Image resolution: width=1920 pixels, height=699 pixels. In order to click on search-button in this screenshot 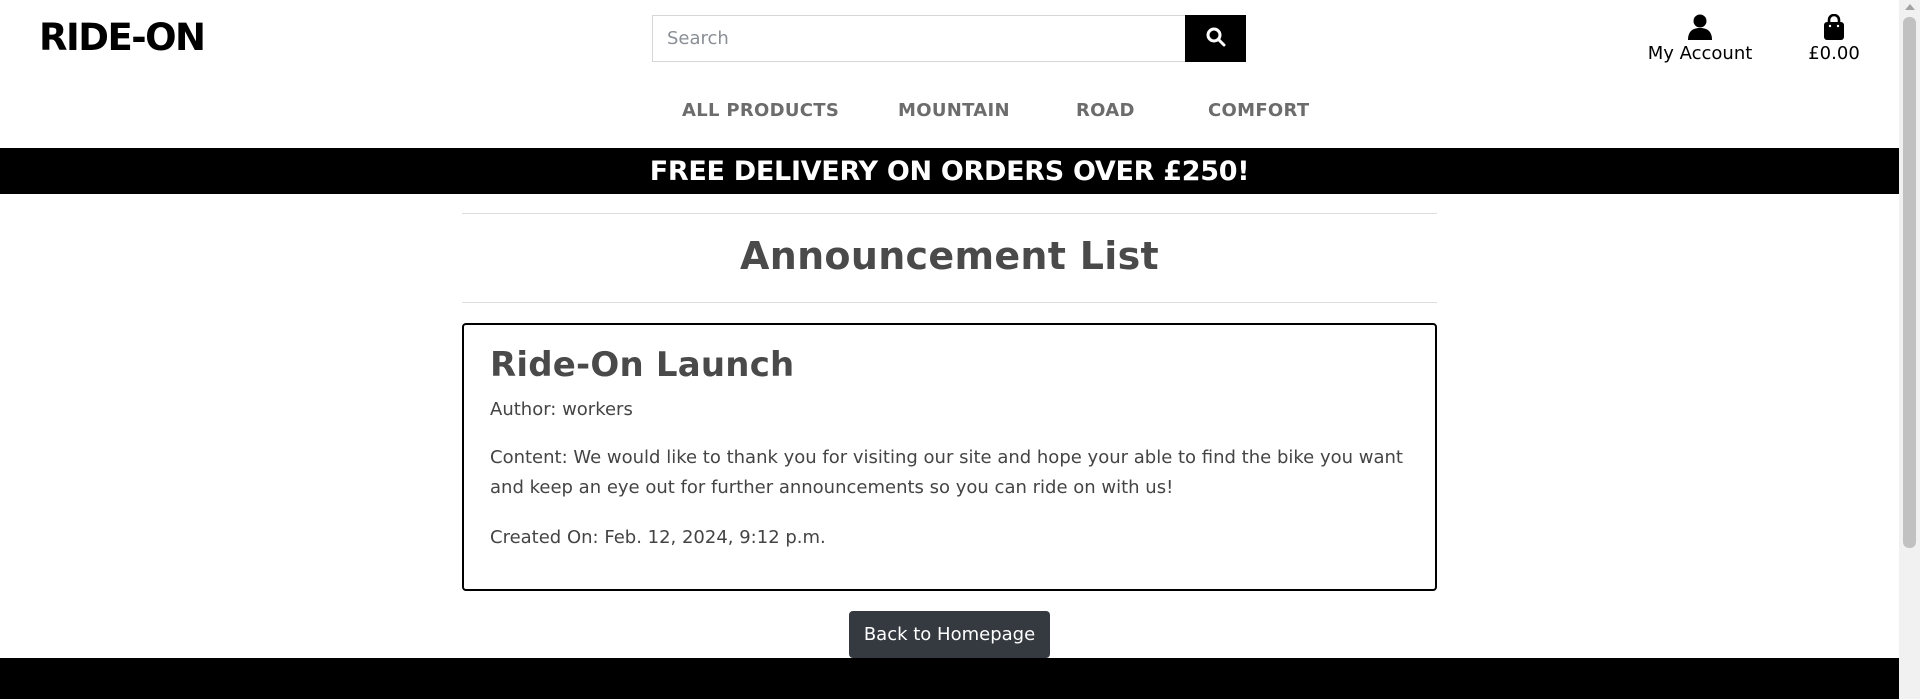, I will do `click(1215, 38)`.